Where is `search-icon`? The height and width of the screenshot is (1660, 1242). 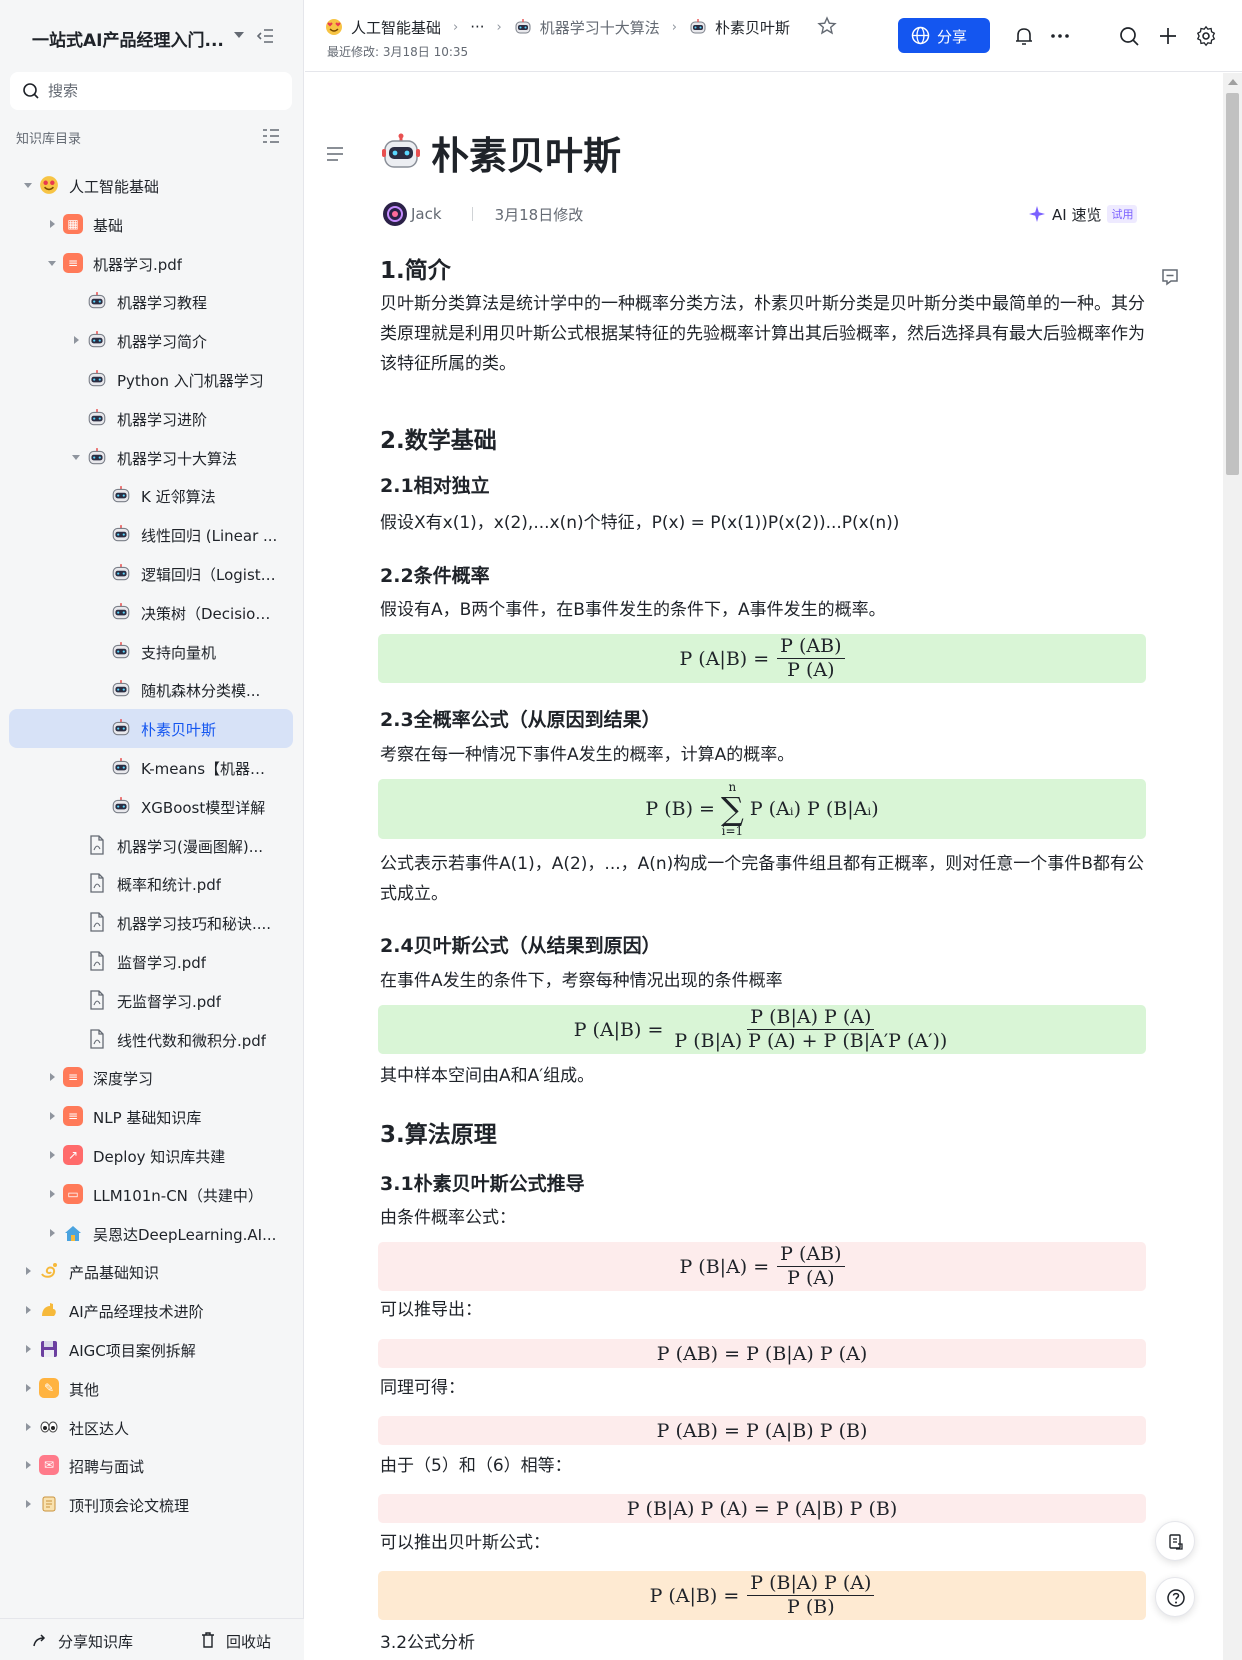 search-icon is located at coordinates (1129, 36).